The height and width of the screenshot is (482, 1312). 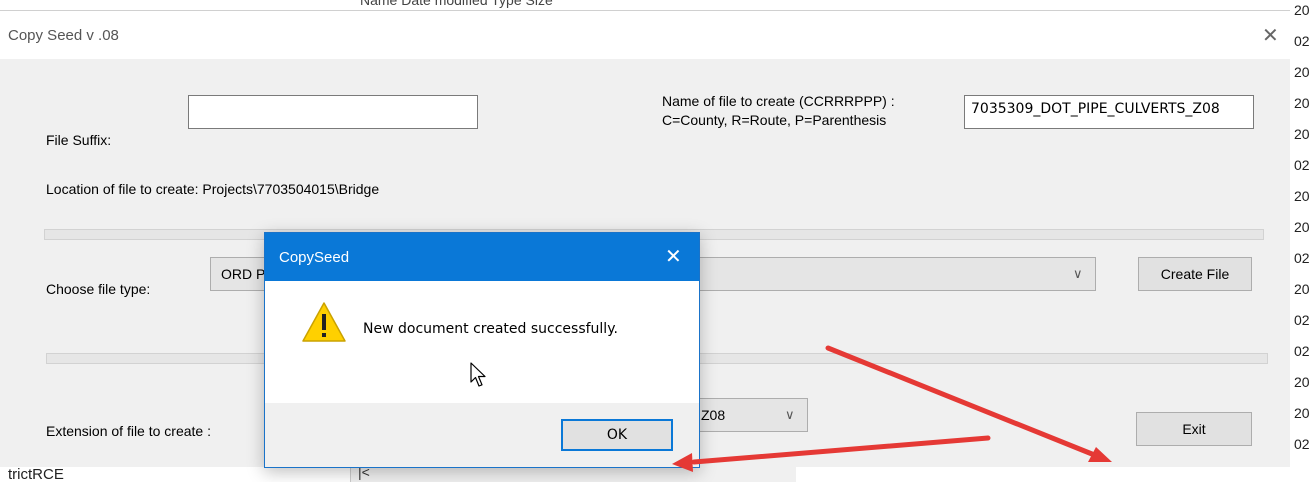 What do you see at coordinates (128, 431) in the screenshot?
I see `extension-label: Extension of file to create :` at bounding box center [128, 431].